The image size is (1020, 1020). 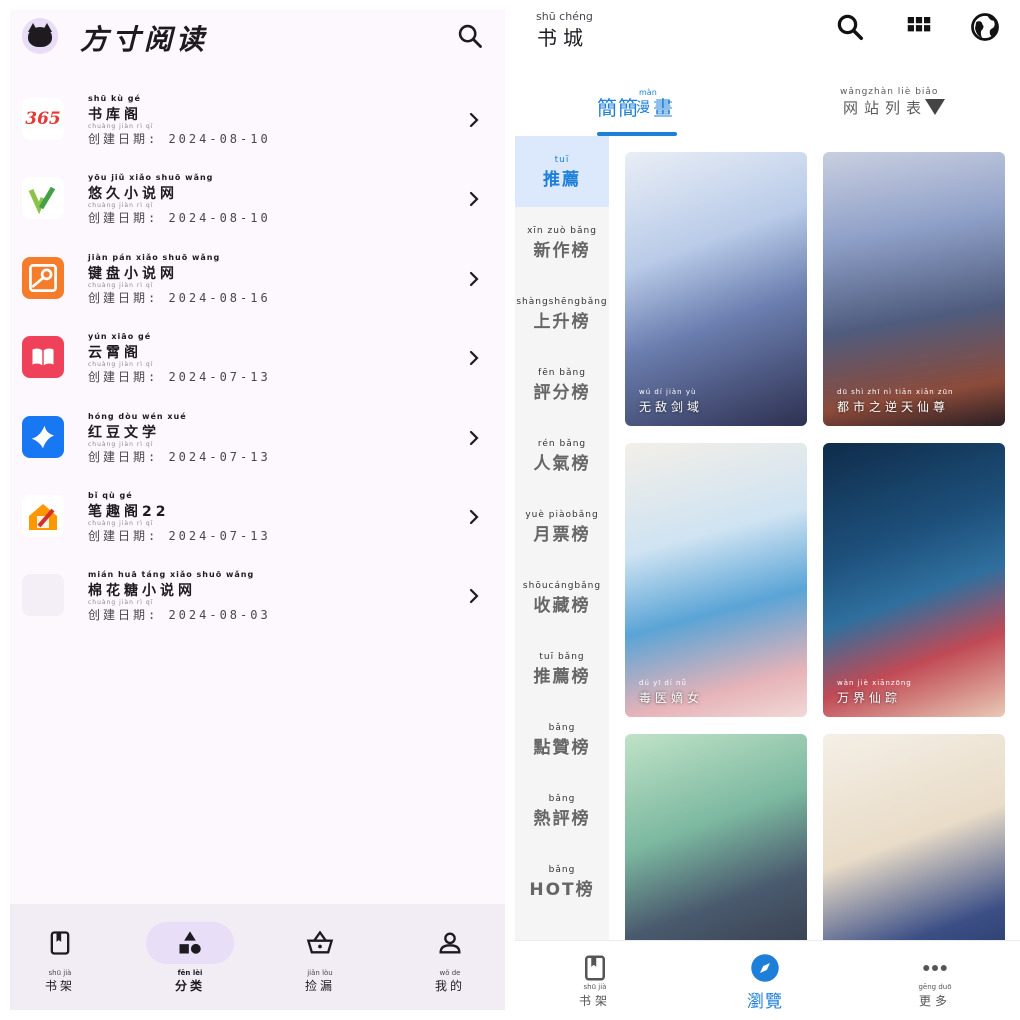 I want to click on comic-card: wú dí jiàn yù 无敌剑域, so click(x=716, y=289).